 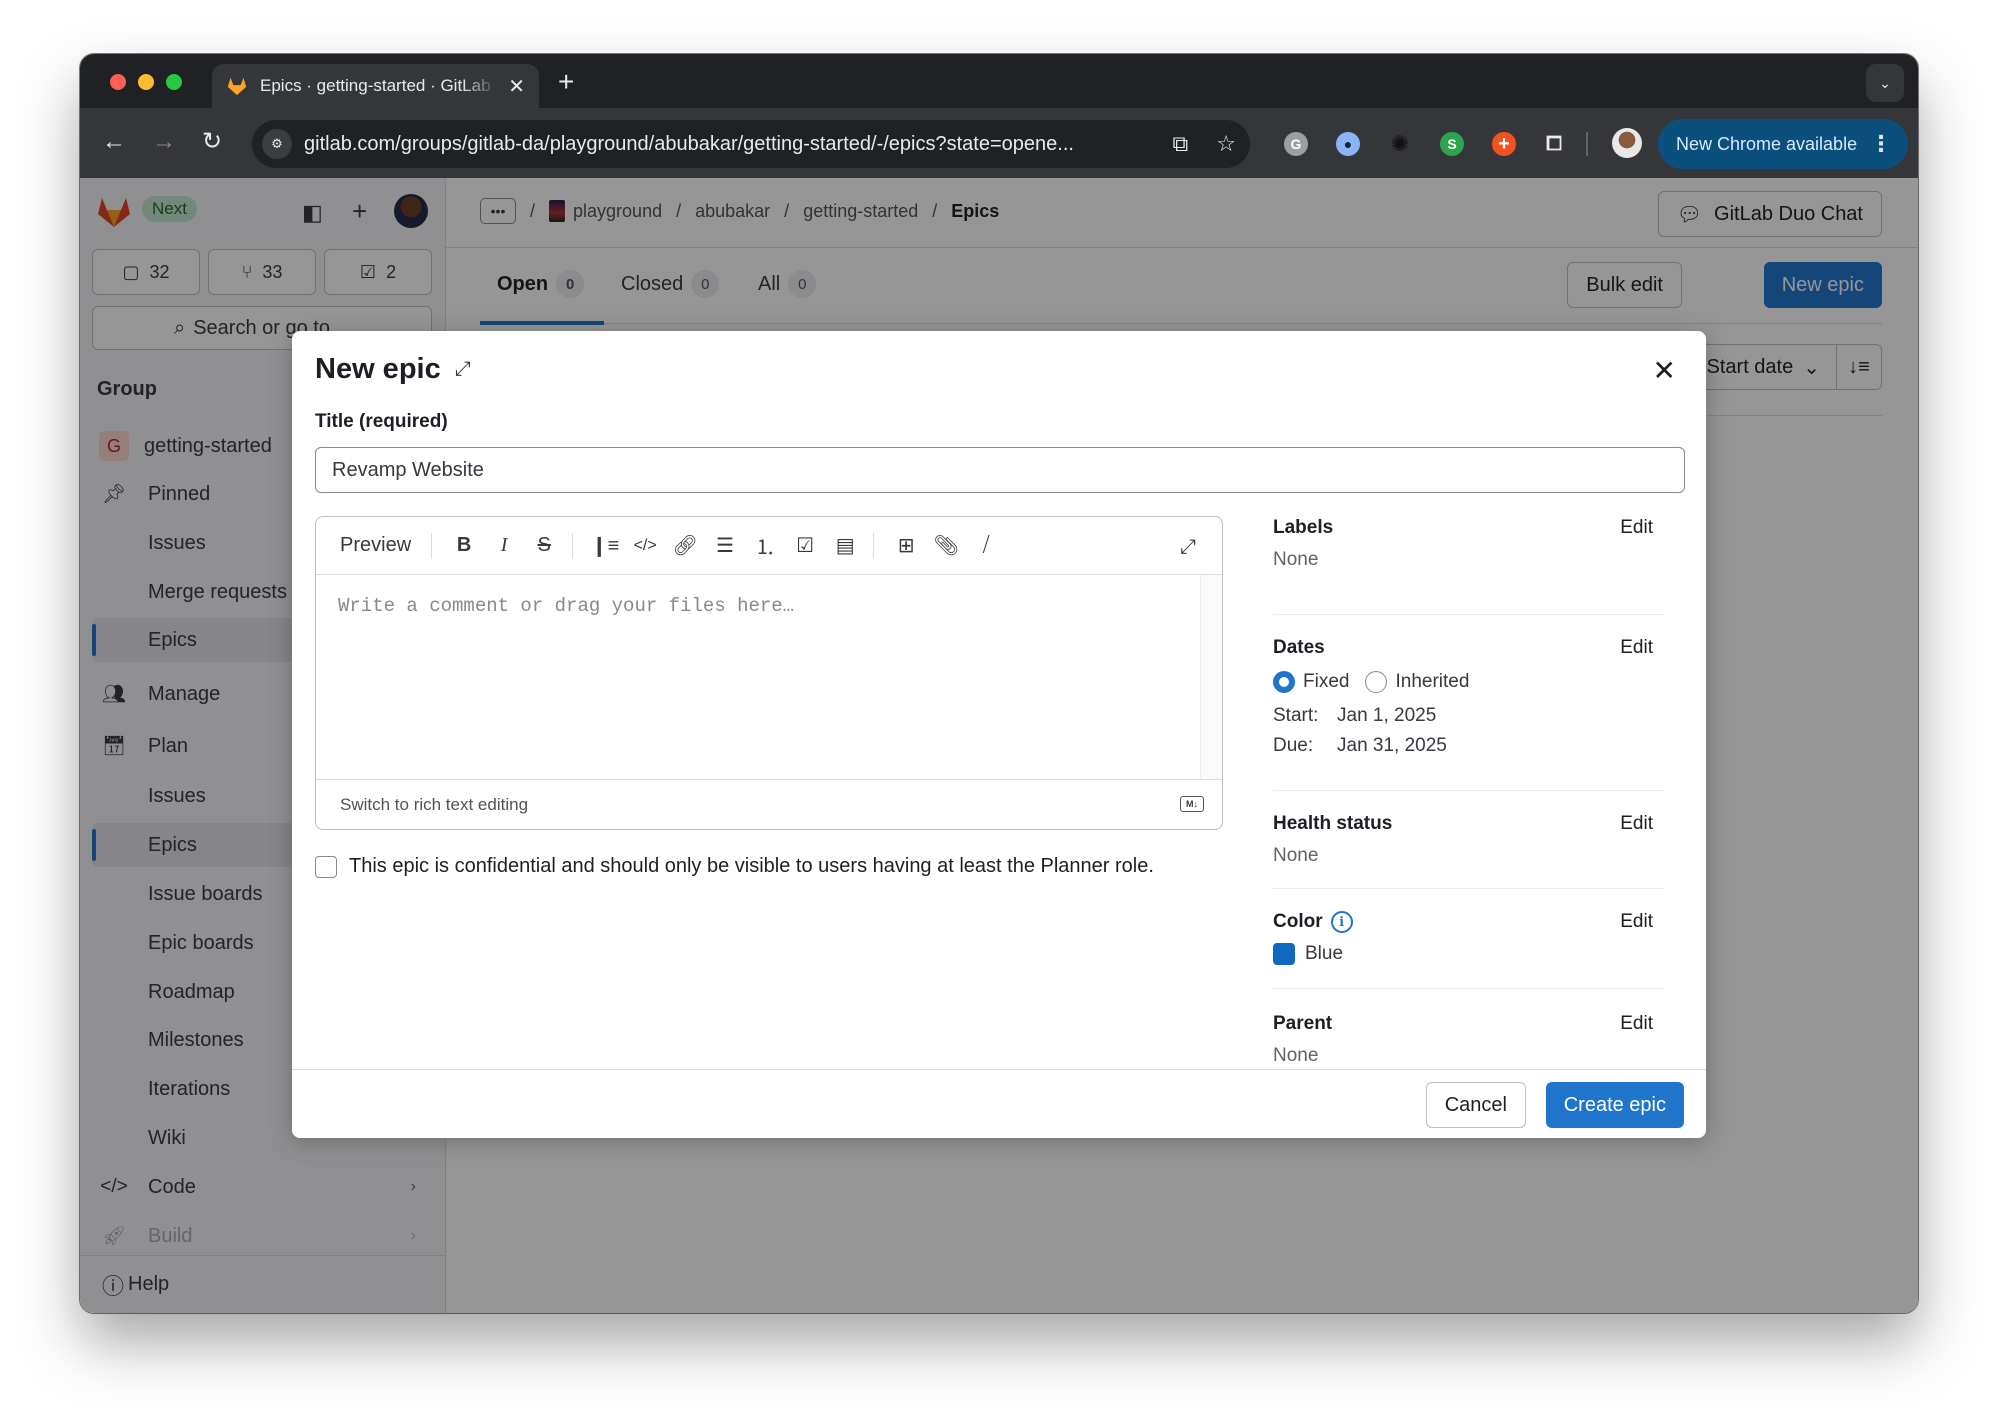 I want to click on numbered-list-icon: ⒈, so click(x=765, y=546).